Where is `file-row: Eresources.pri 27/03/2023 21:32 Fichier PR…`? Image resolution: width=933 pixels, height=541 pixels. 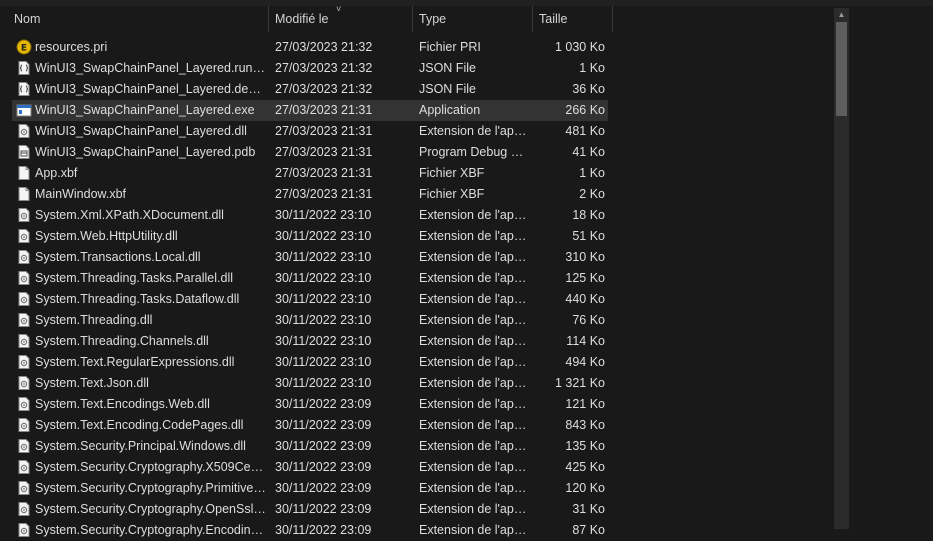
file-row: Eresources.pri 27/03/2023 21:32 Fichier PR… is located at coordinates (310, 47).